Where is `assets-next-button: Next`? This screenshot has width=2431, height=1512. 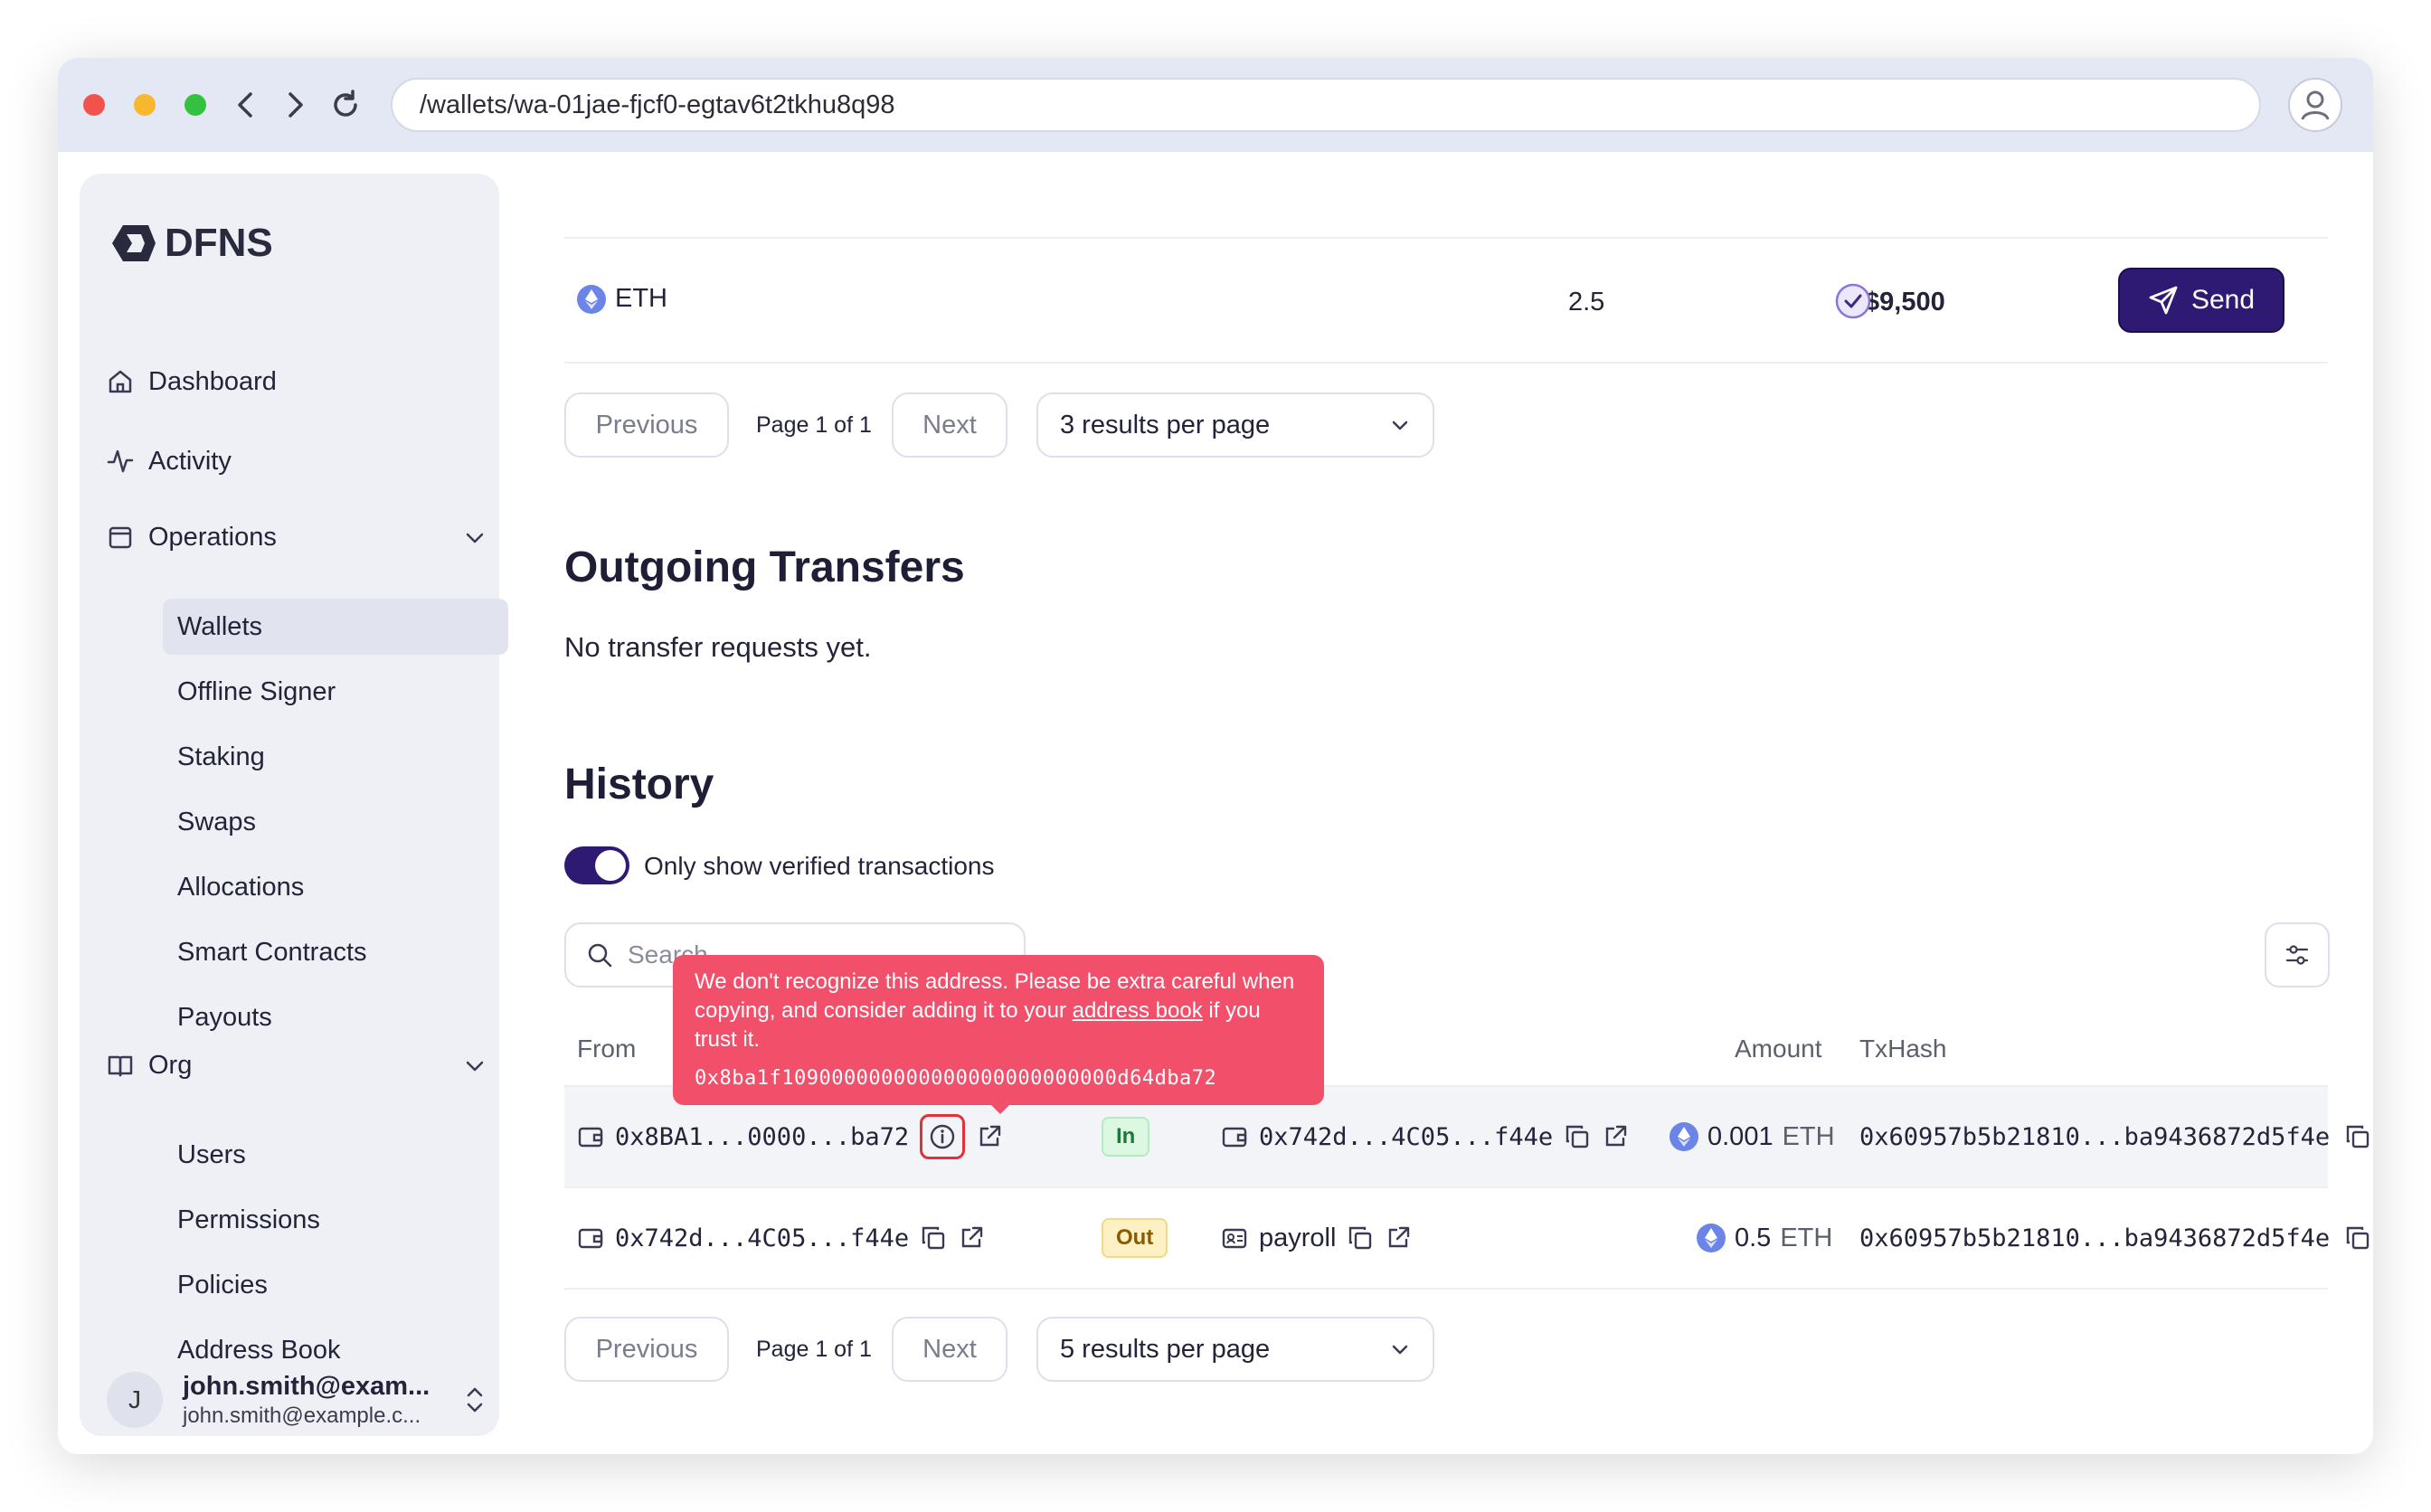
assets-next-button: Next is located at coordinates (949, 425).